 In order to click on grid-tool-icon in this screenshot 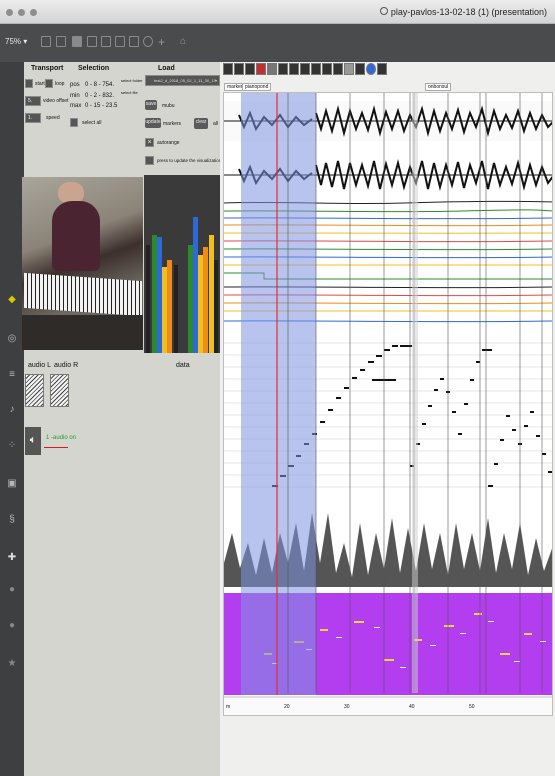, I will do `click(349, 69)`.